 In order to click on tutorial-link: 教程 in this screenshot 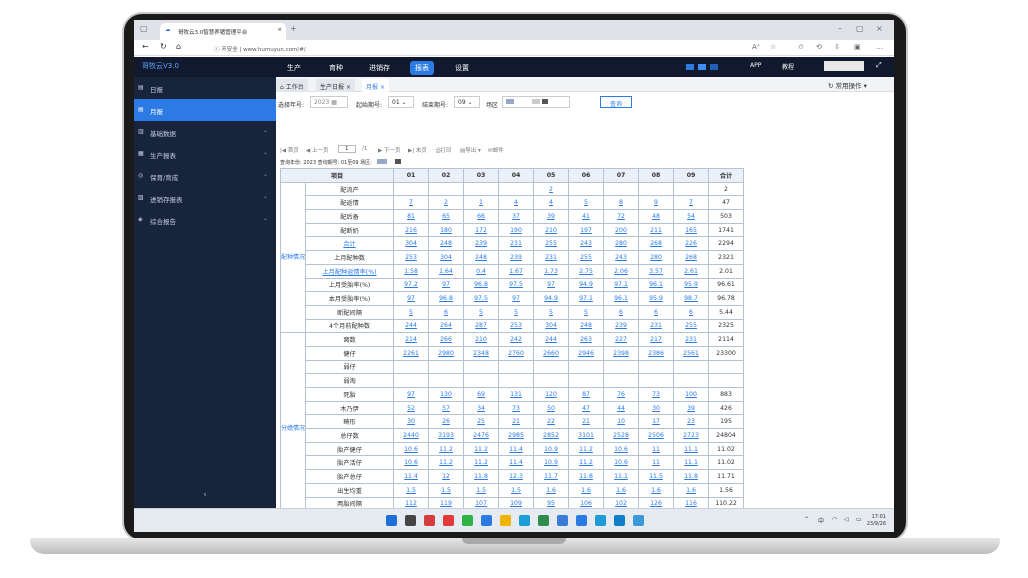, I will do `click(788, 66)`.